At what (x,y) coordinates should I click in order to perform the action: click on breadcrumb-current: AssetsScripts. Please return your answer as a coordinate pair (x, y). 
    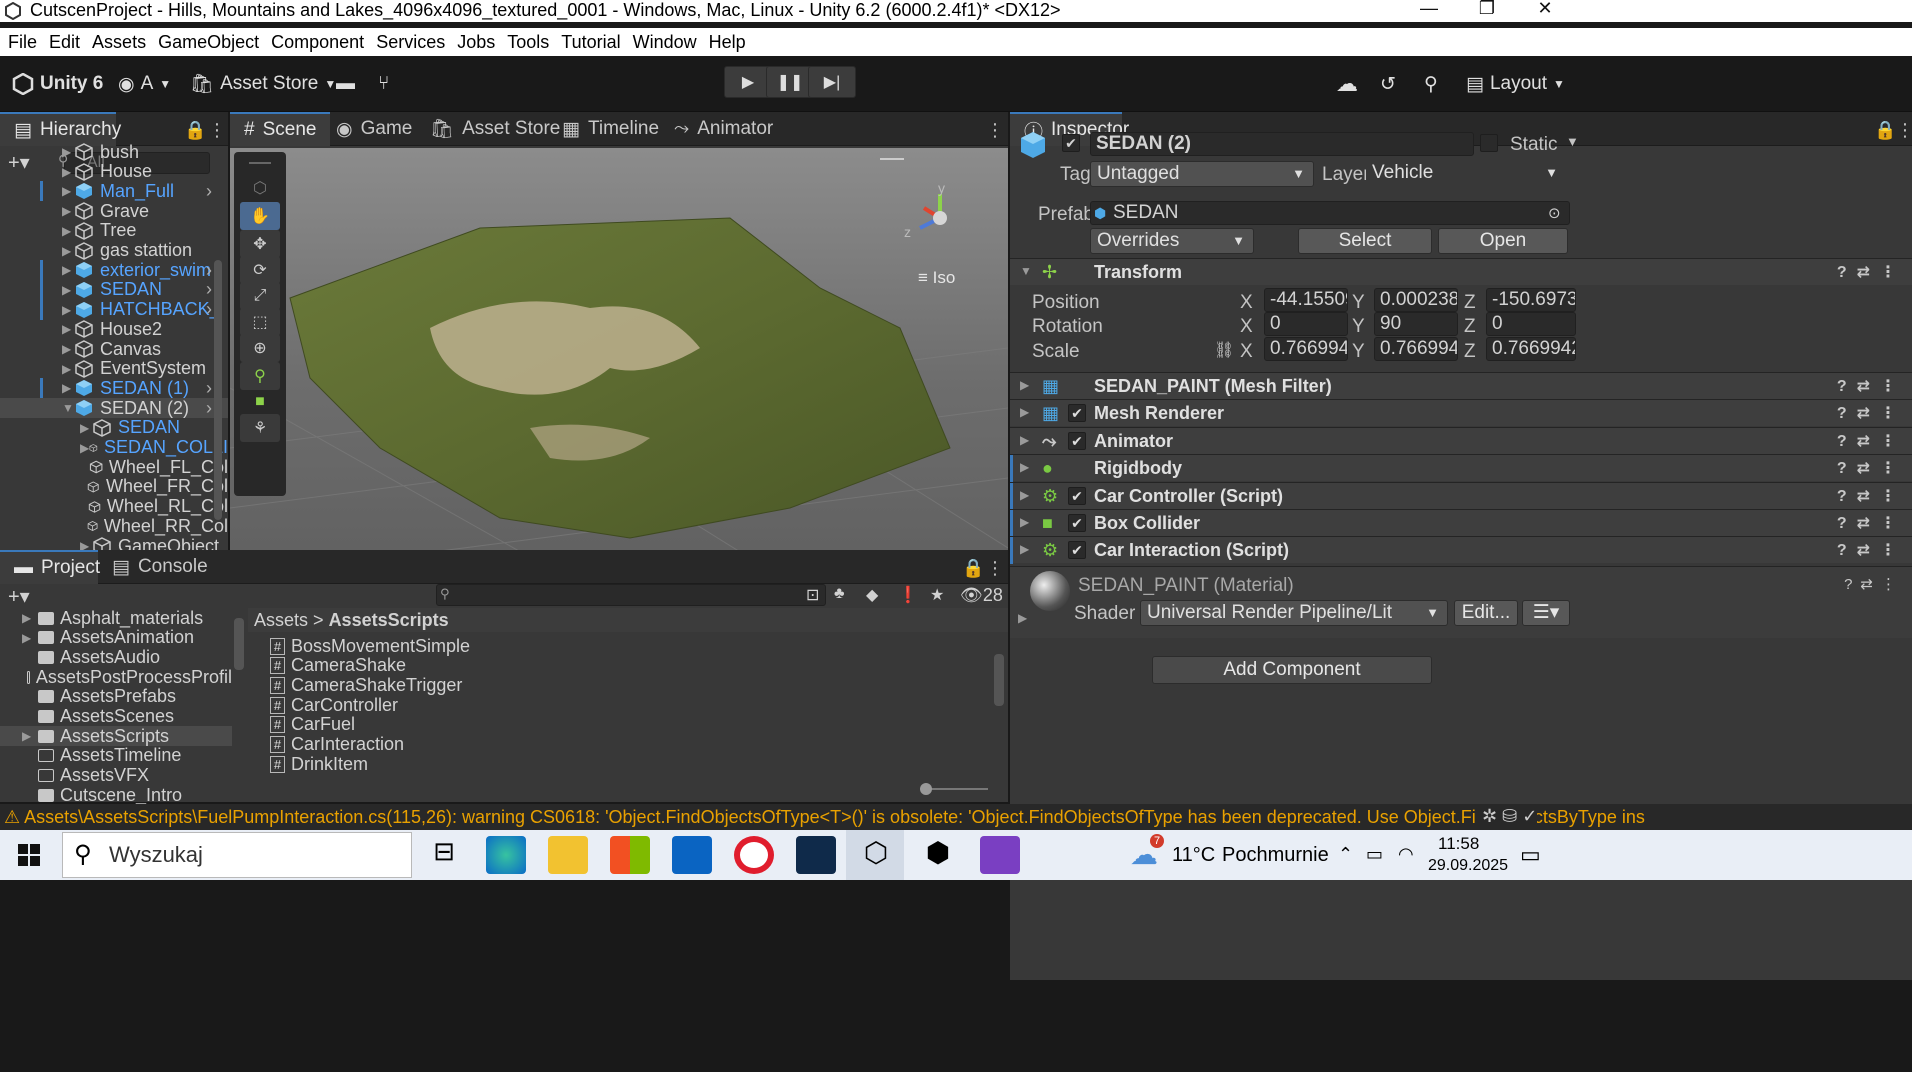
    Looking at the image, I should click on (389, 620).